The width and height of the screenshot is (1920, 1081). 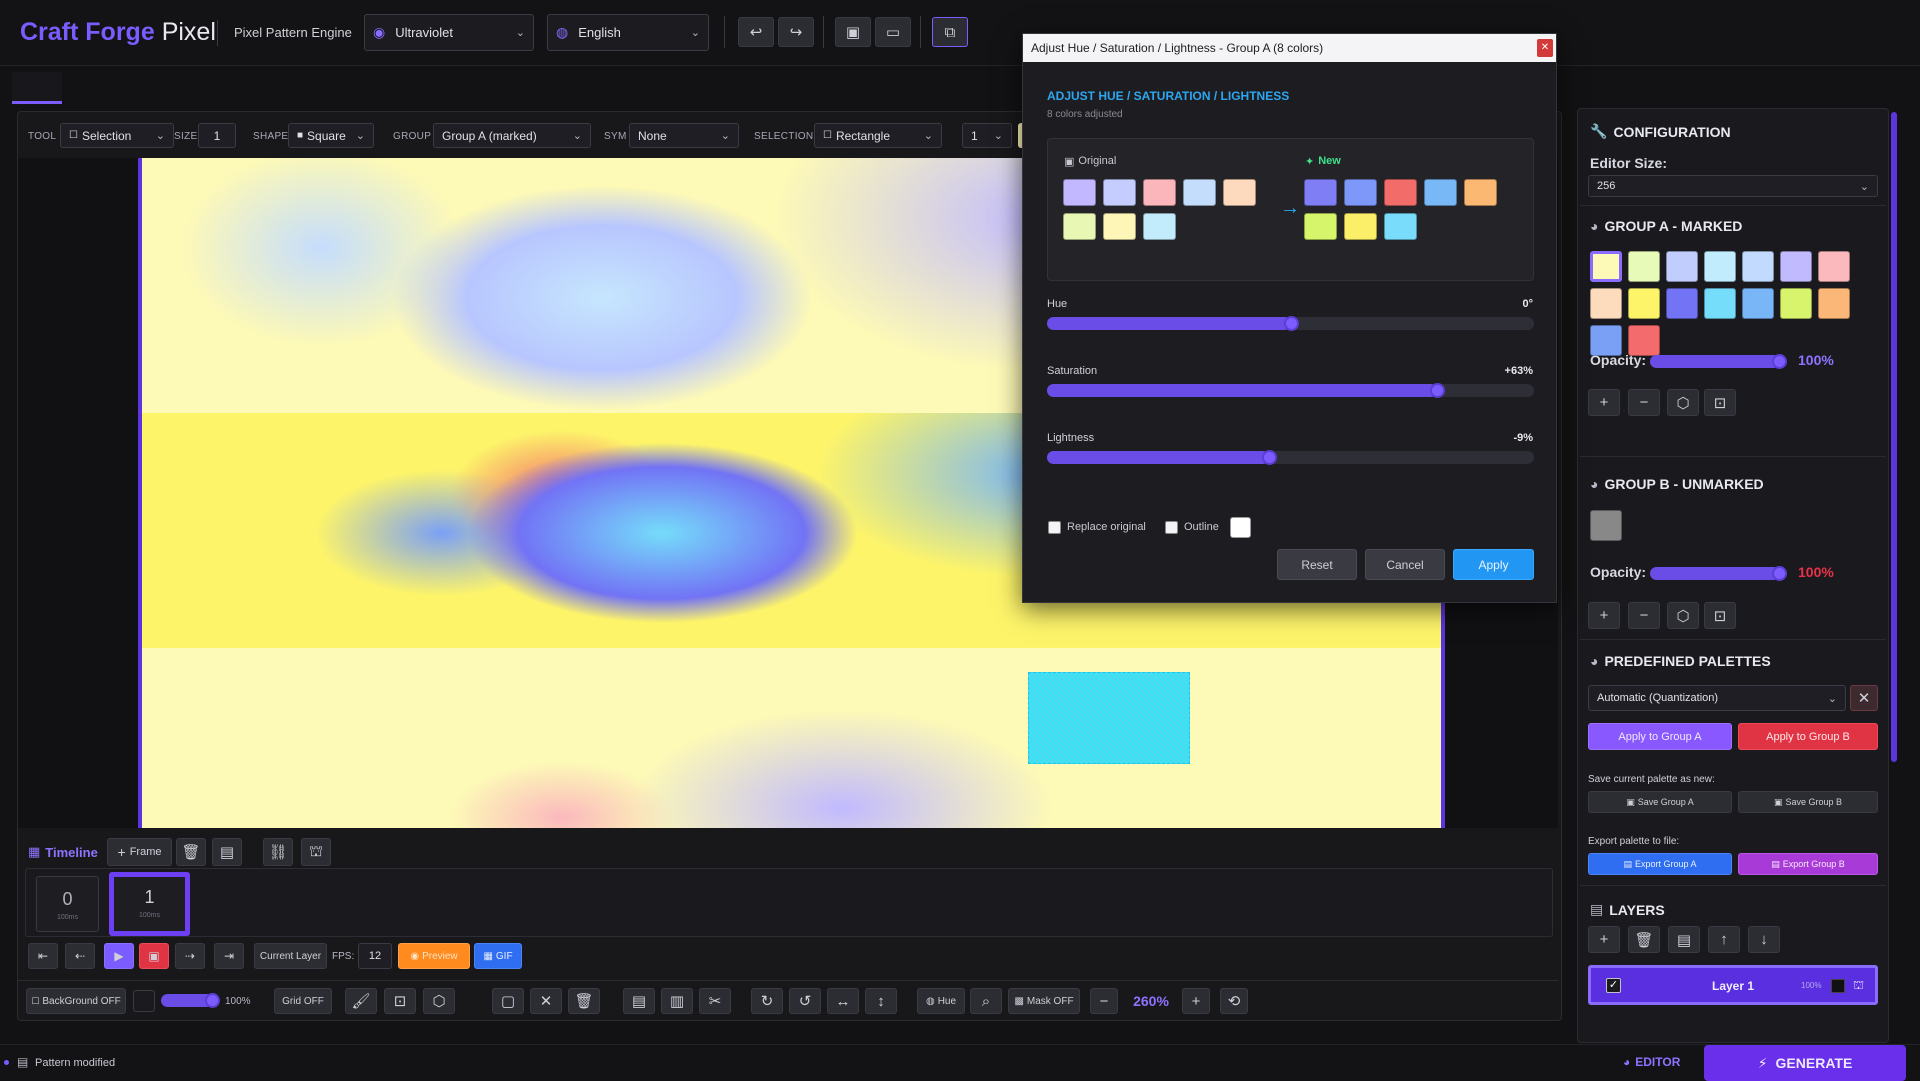 What do you see at coordinates (1240, 527) in the screenshot?
I see `outline-color-swatch` at bounding box center [1240, 527].